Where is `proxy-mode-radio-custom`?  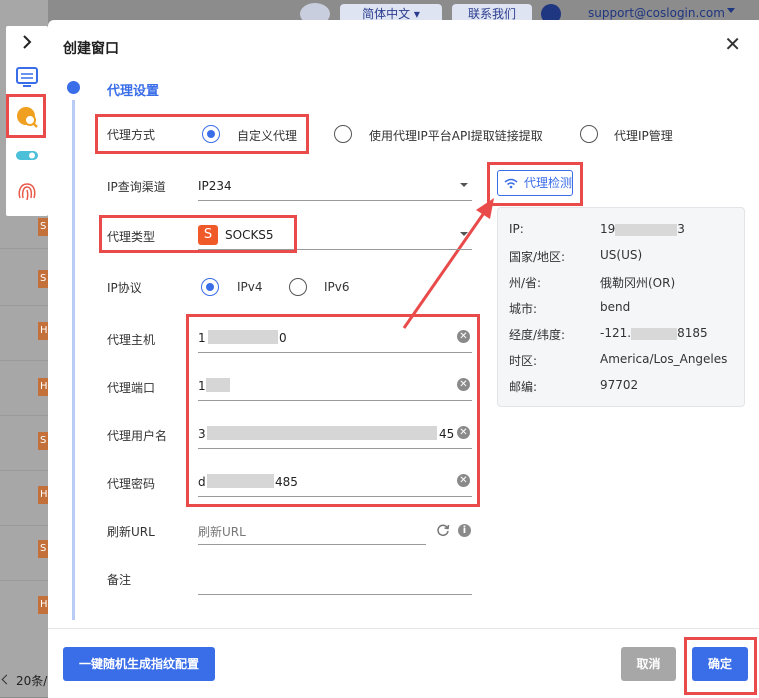
proxy-mode-radio-custom is located at coordinates (211, 134).